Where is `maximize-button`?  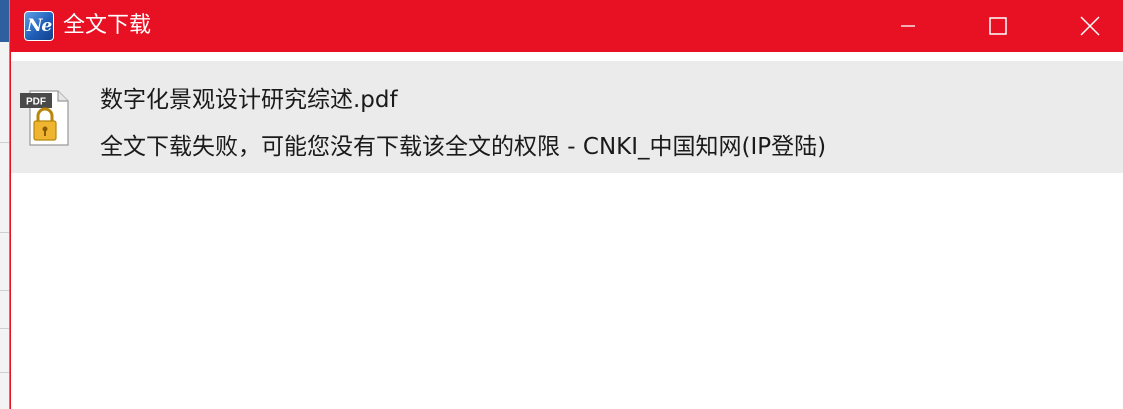 maximize-button is located at coordinates (998, 26).